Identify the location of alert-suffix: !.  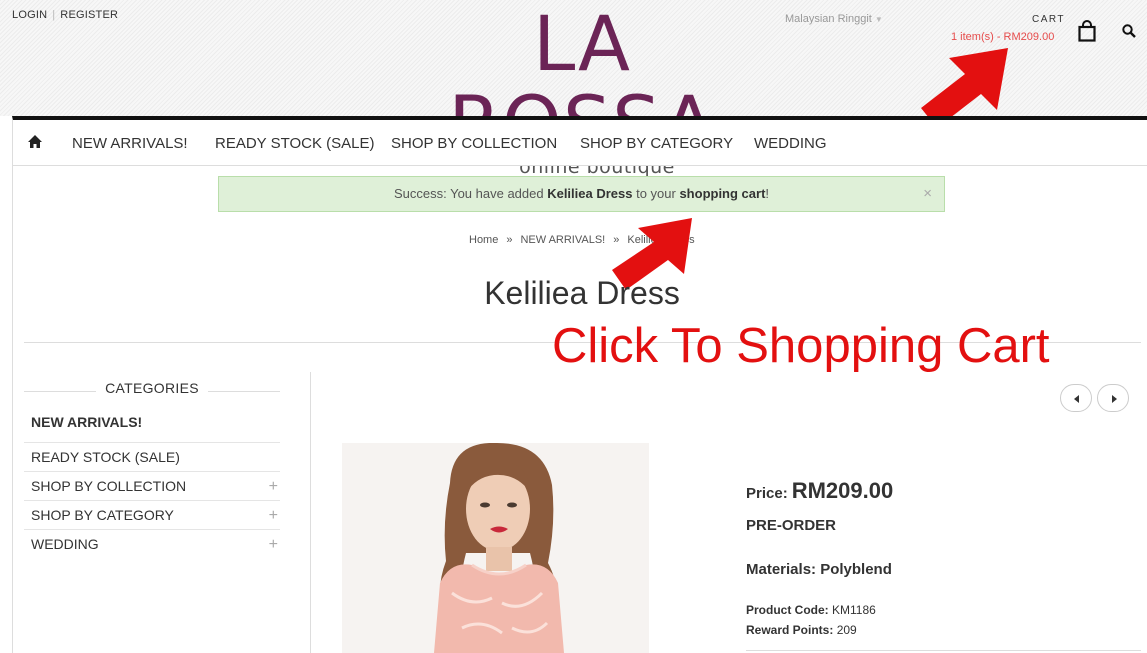
(767, 193).